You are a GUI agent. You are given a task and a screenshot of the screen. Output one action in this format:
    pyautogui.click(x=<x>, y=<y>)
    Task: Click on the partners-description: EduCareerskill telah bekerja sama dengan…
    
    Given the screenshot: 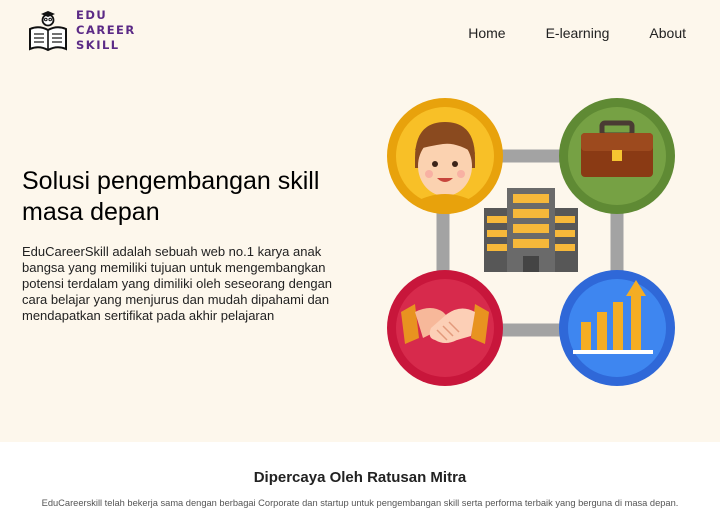 What is the action you would take?
    pyautogui.click(x=360, y=503)
    